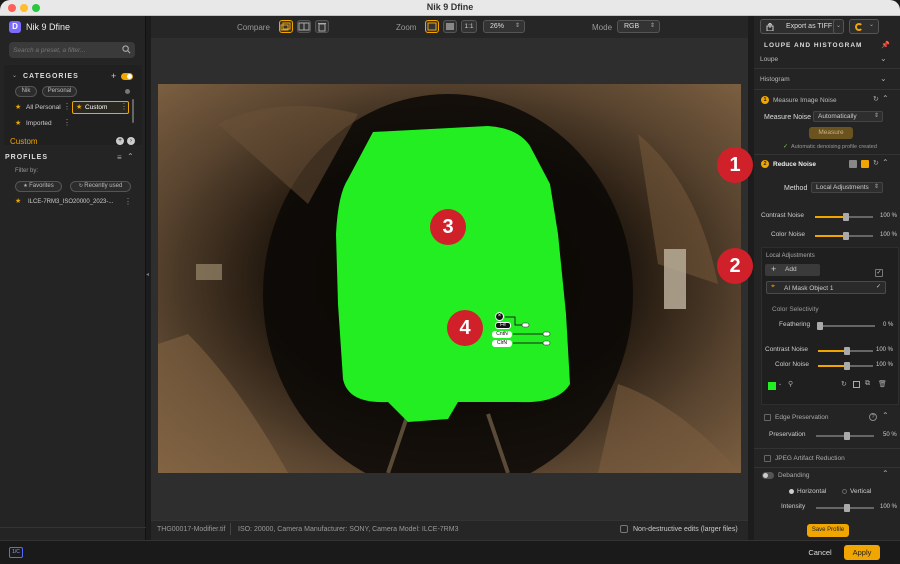 The height and width of the screenshot is (564, 900). Describe the element at coordinates (845, 508) in the screenshot. I see `intensity-slider` at that location.